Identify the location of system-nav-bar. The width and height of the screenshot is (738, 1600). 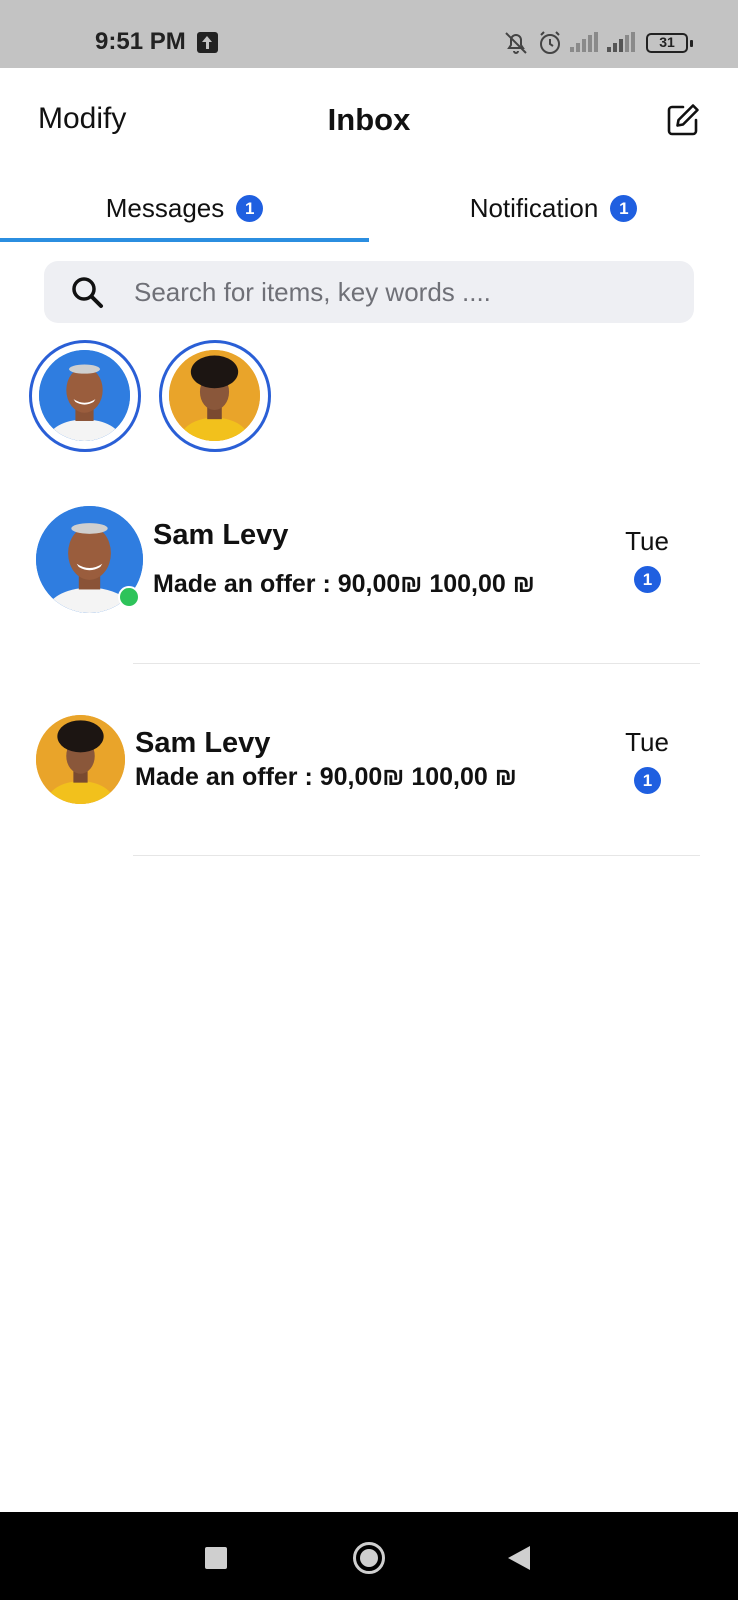
(369, 1556).